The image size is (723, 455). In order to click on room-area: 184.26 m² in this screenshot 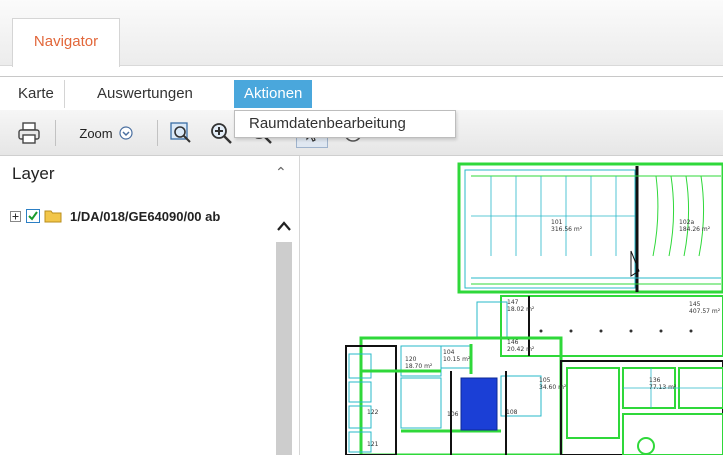, I will do `click(695, 229)`.